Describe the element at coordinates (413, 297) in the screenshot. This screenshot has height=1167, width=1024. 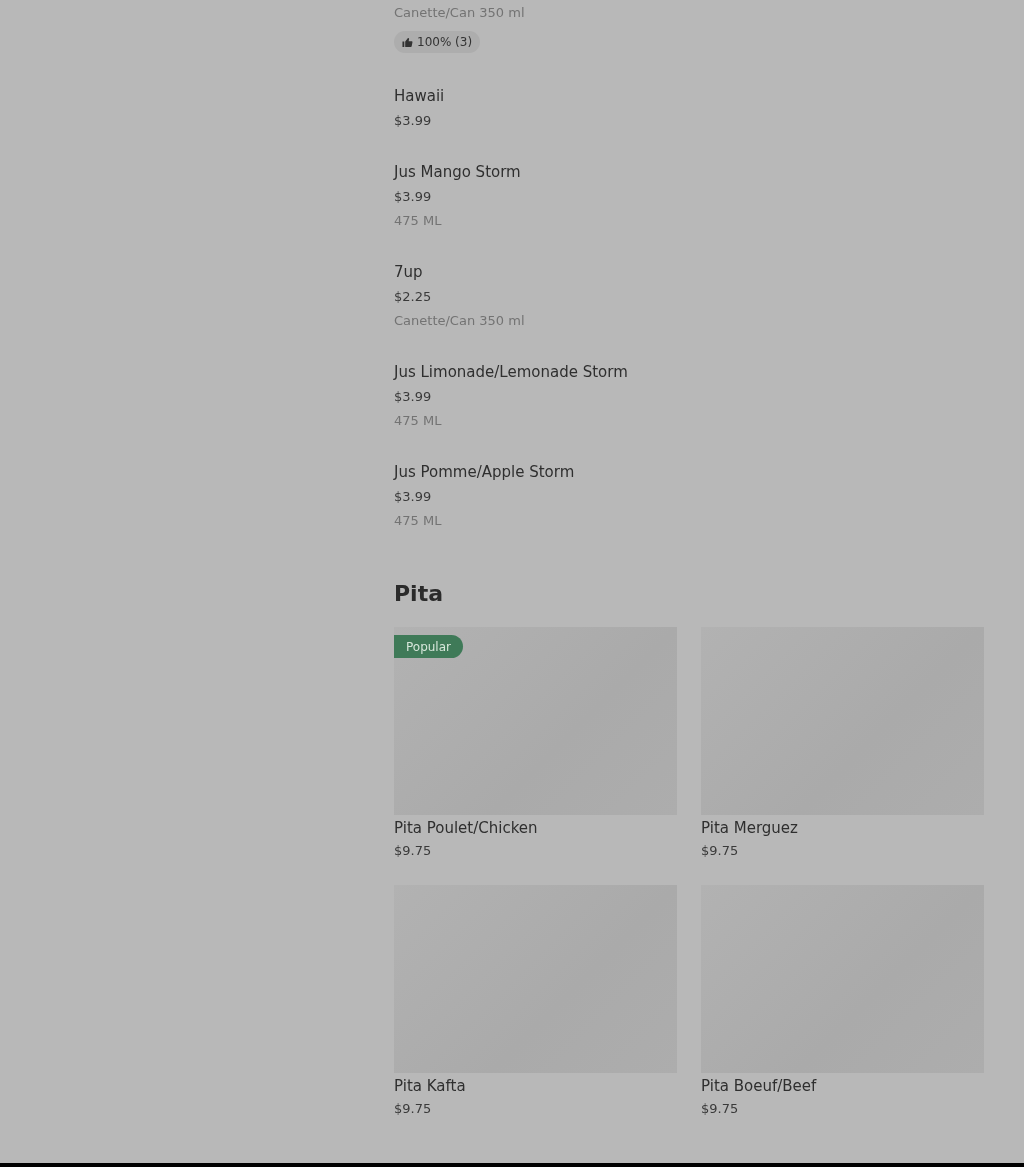
I see `item-price: $2.25` at that location.